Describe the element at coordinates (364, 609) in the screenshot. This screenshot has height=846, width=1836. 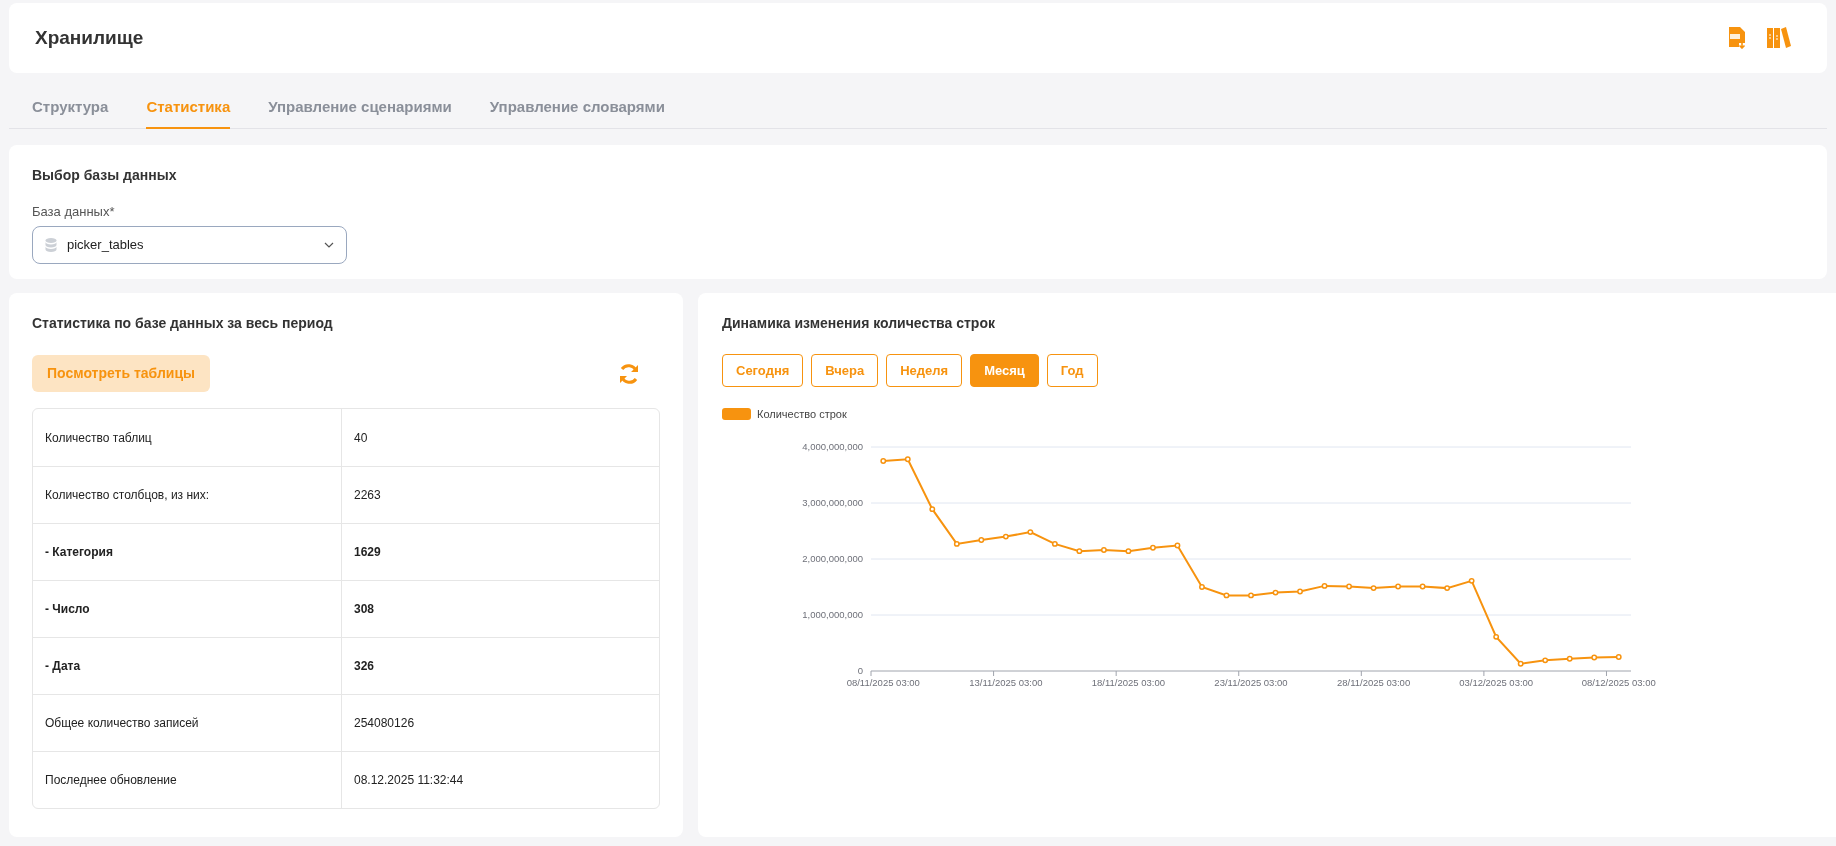
I see `table-cell-text: 308` at that location.